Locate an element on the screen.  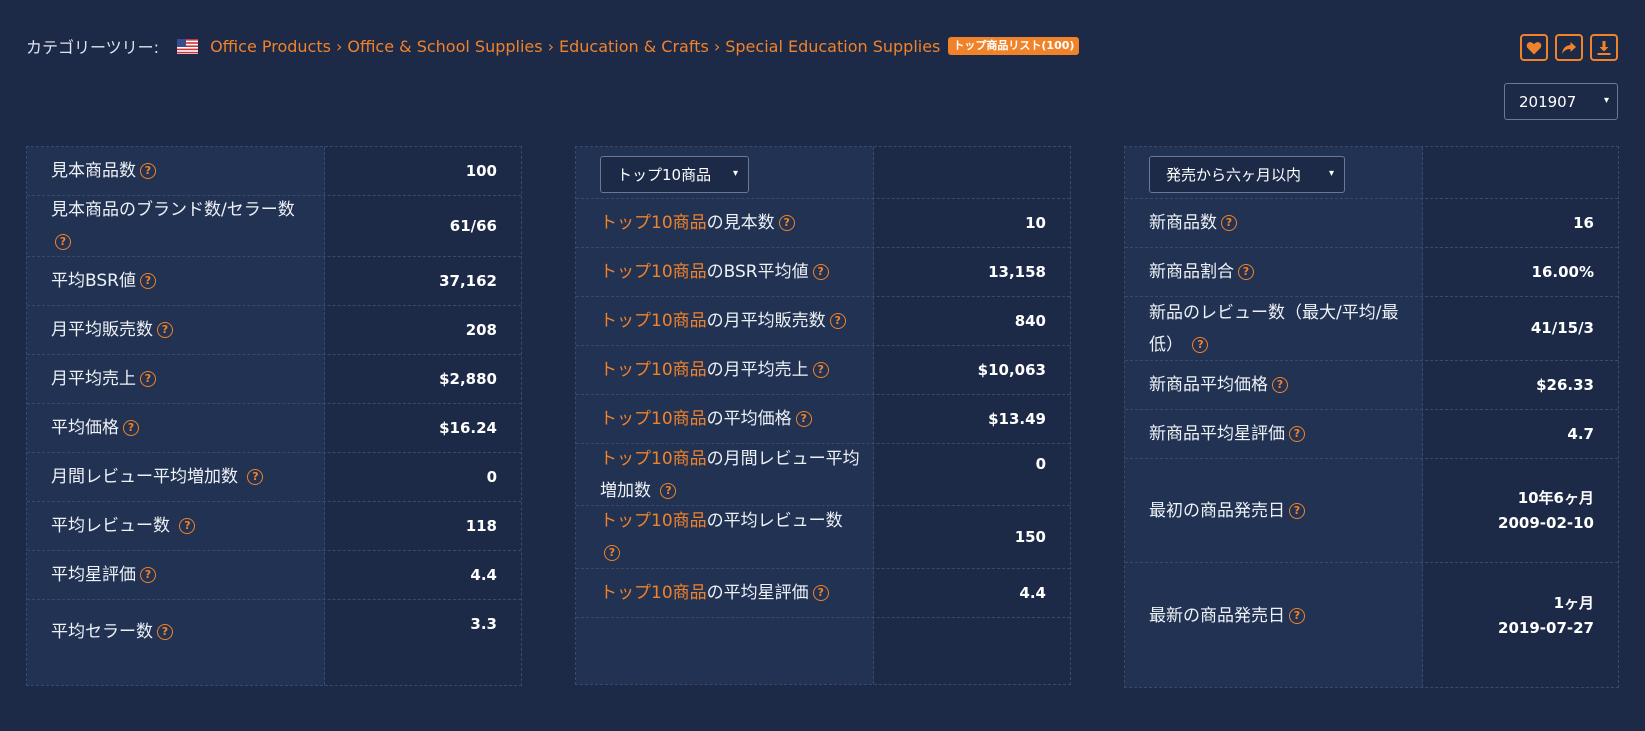
stat-label: 見本商品のブランド数/セラー数 is located at coordinates (173, 210).